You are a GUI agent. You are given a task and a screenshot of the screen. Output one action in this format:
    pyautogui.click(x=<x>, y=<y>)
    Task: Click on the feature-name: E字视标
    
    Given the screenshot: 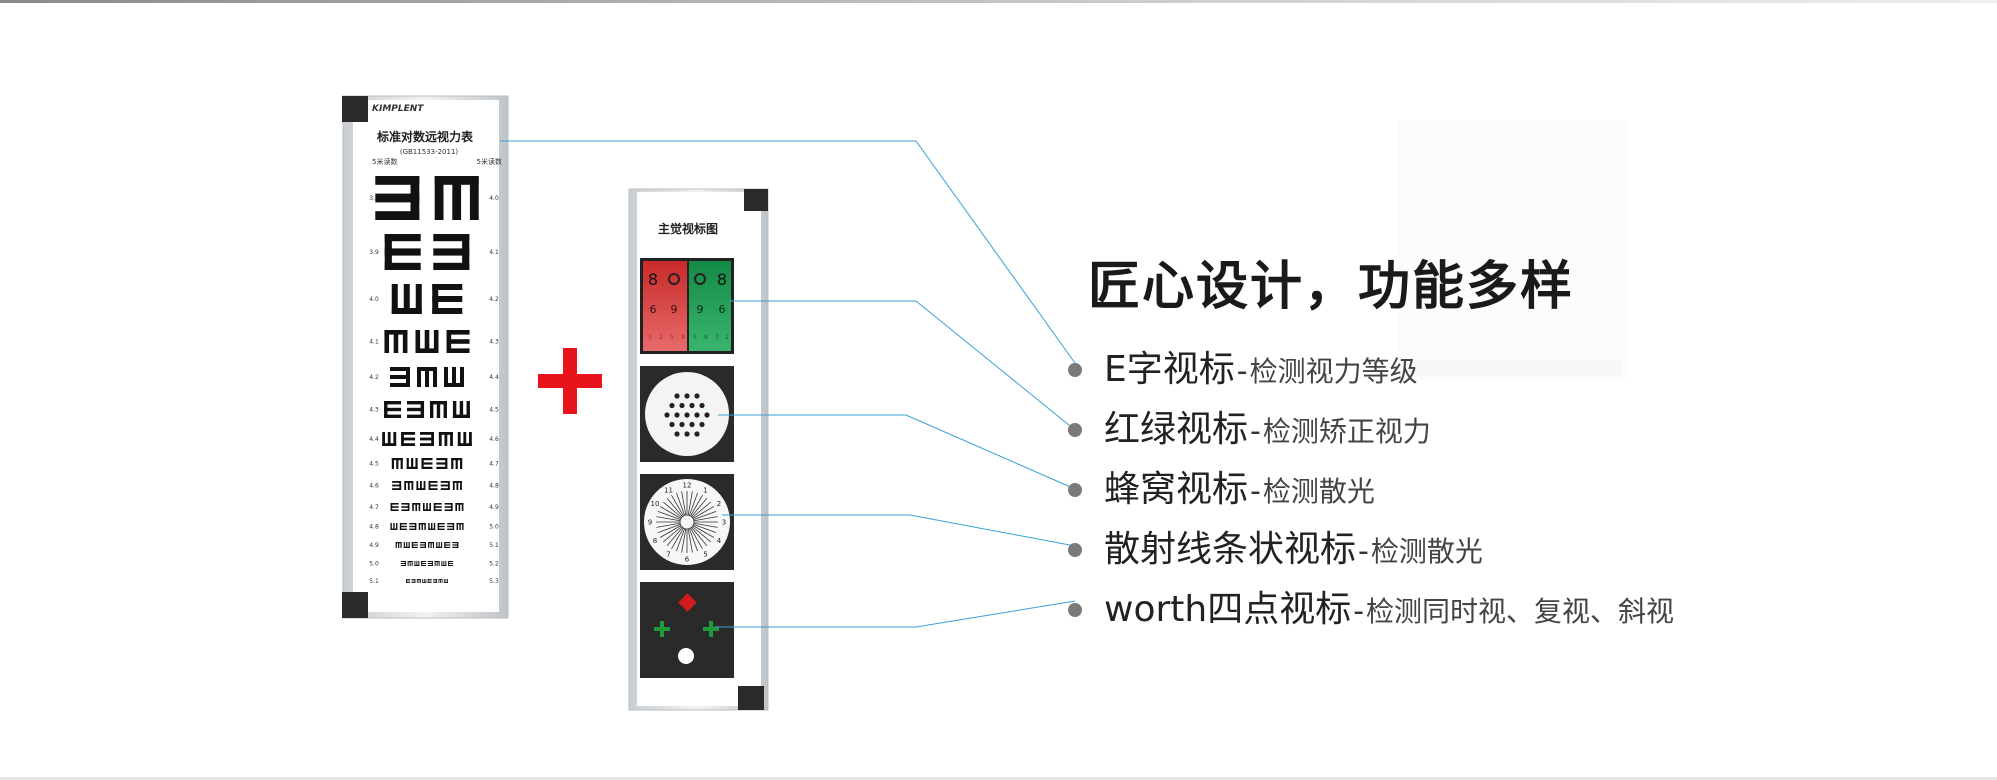 What is the action you would take?
    pyautogui.click(x=1169, y=369)
    